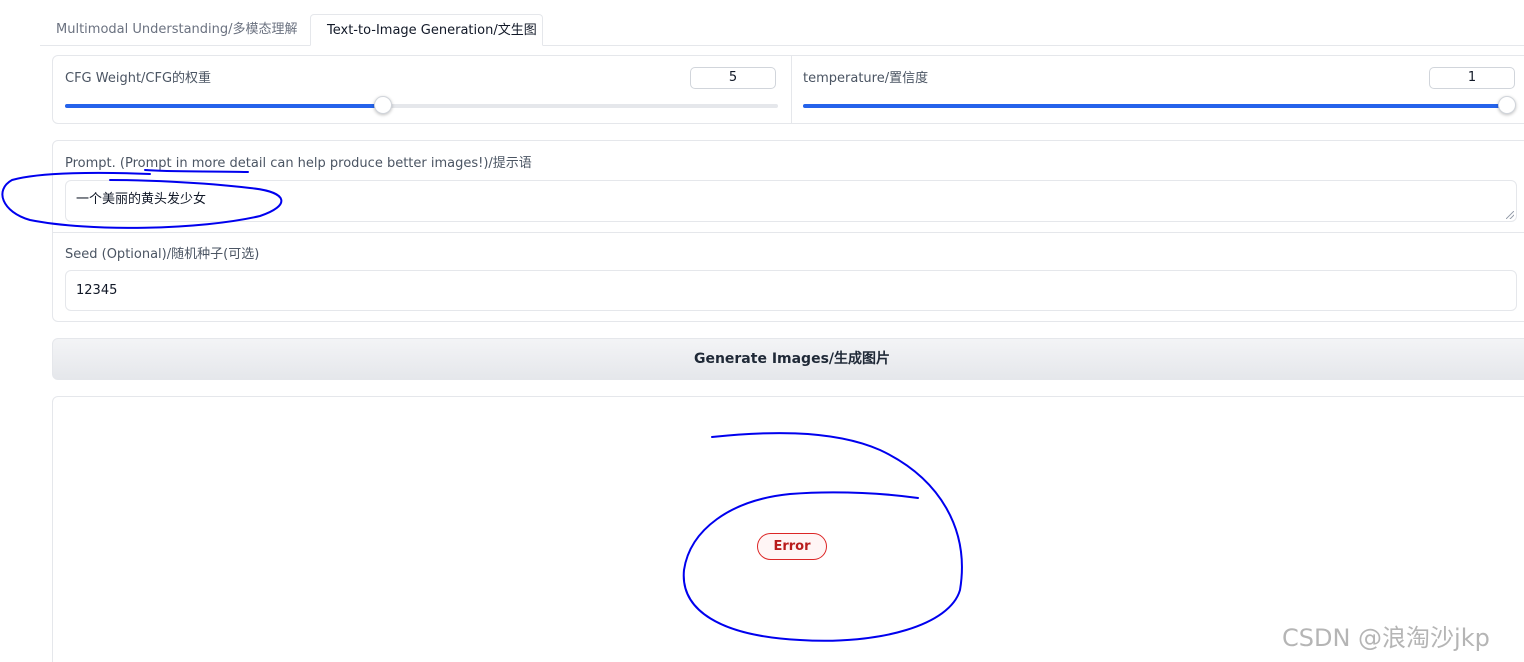 The width and height of the screenshot is (1524, 662). What do you see at coordinates (1155, 106) in the screenshot?
I see `temperature-slider-fill` at bounding box center [1155, 106].